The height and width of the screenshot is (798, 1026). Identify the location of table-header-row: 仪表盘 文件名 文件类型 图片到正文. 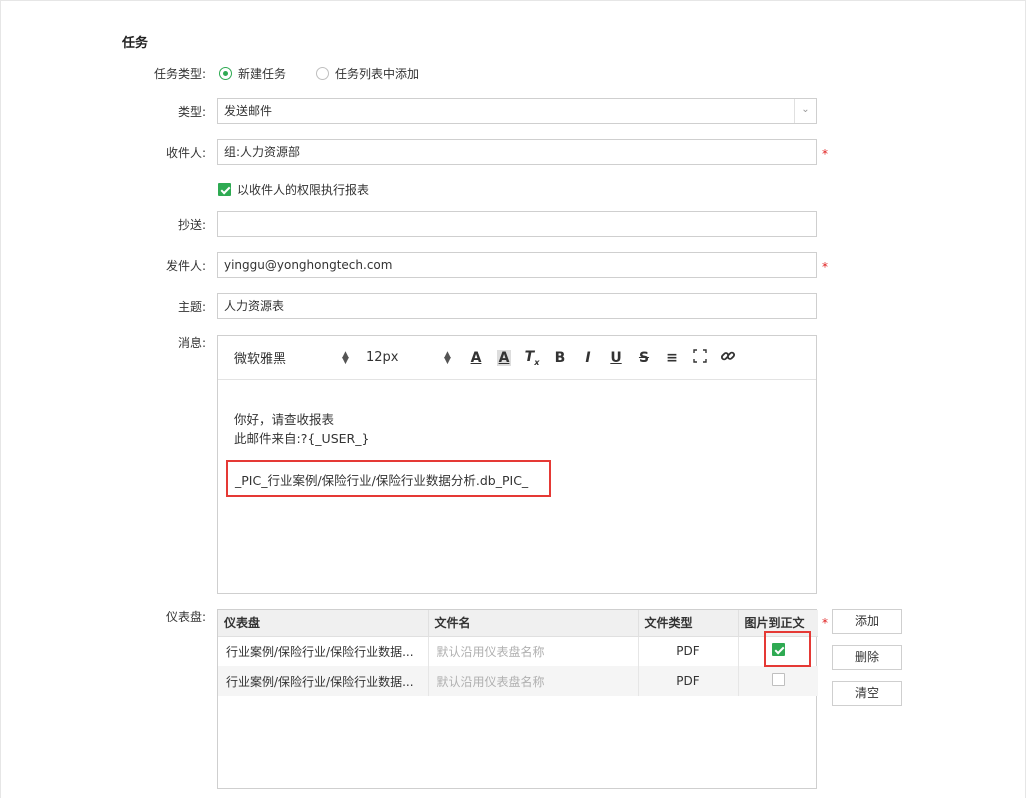
(518, 623).